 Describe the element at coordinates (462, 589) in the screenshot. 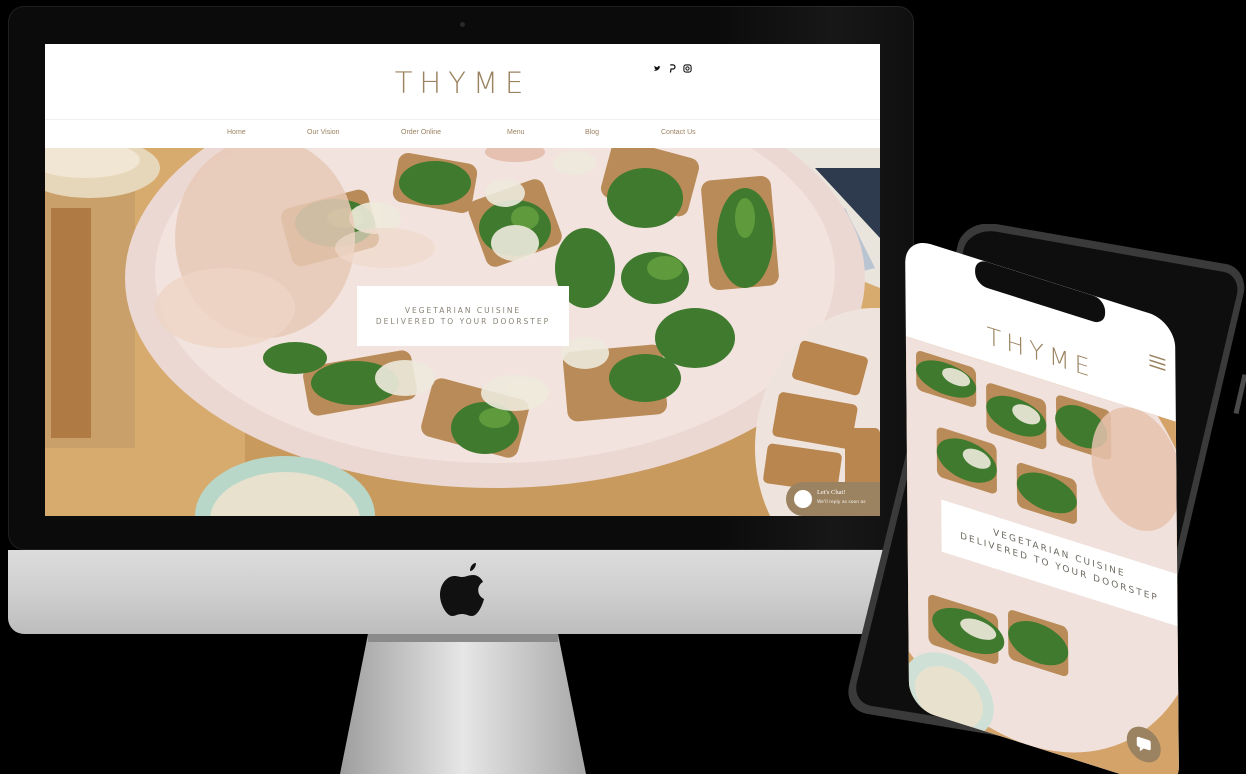

I see `apple-logo-icon` at that location.